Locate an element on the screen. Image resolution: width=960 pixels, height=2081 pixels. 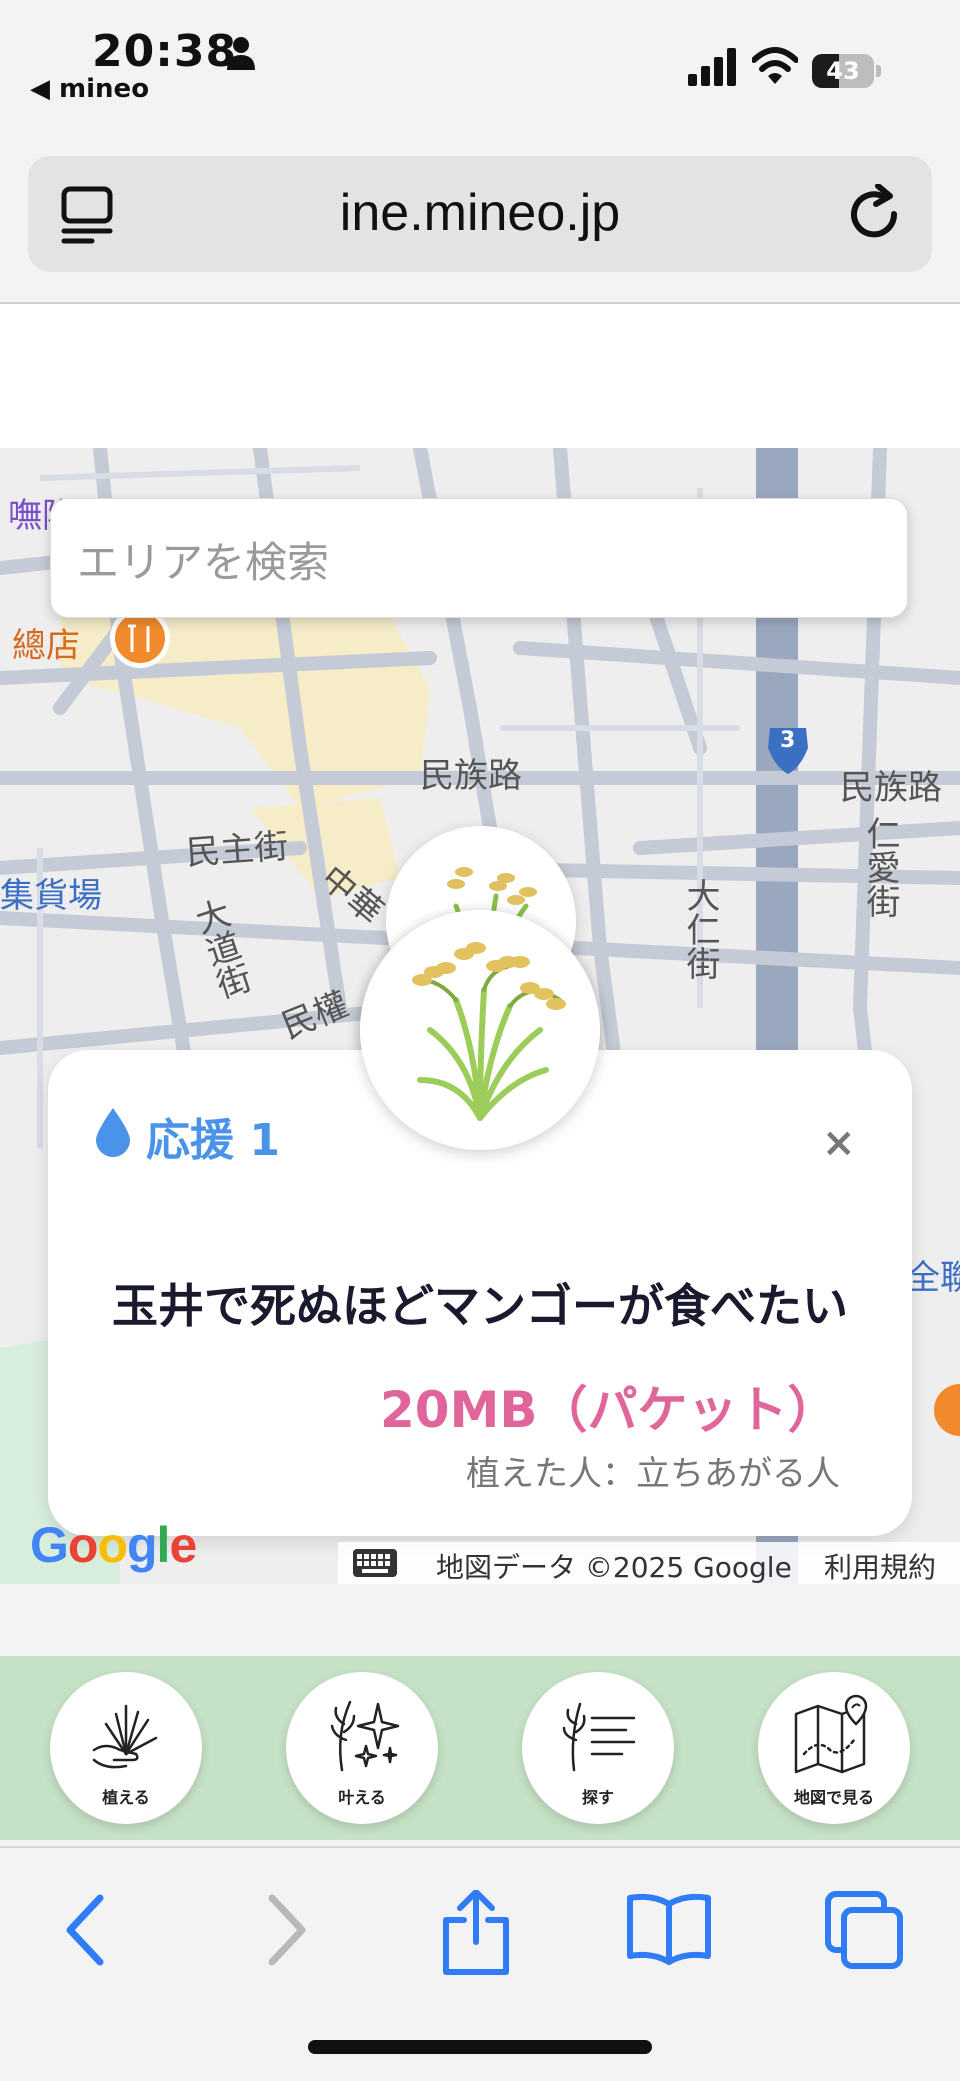
map-pin-icon is located at coordinates (831, 1734).